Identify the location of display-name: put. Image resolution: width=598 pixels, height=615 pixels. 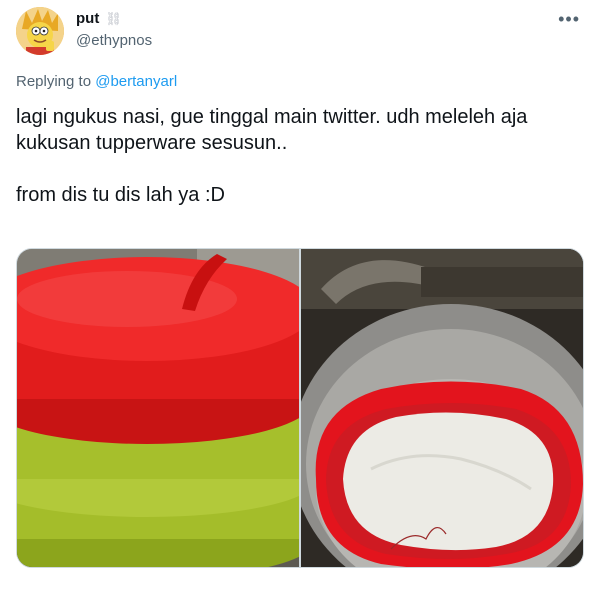
(87, 18).